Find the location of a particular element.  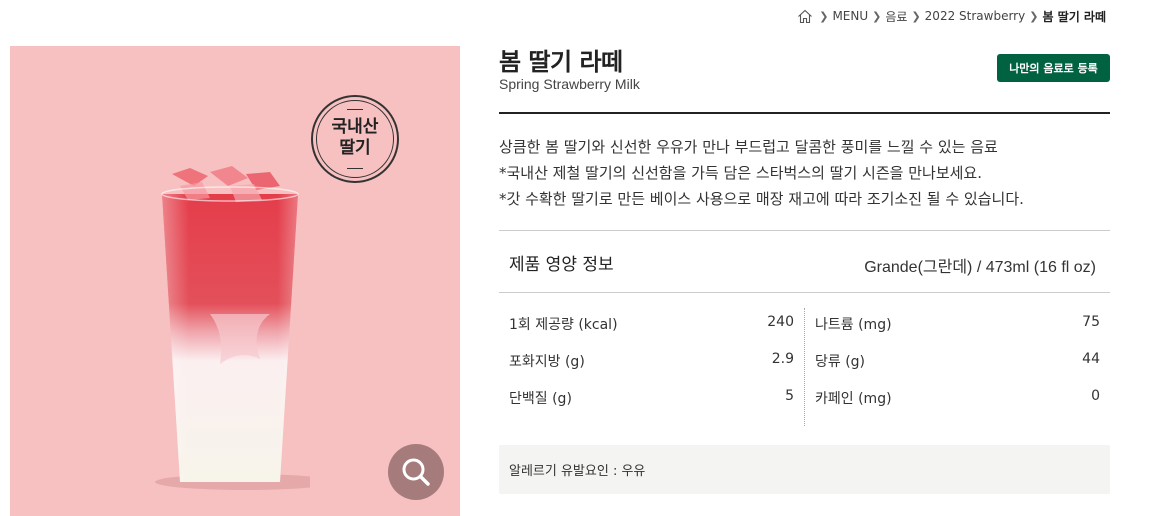

nutrition-column-left: 1회 제공량 (kcal) 240 포화지방 (g) 2.9 단백질 (g) 5 is located at coordinates (651, 359).